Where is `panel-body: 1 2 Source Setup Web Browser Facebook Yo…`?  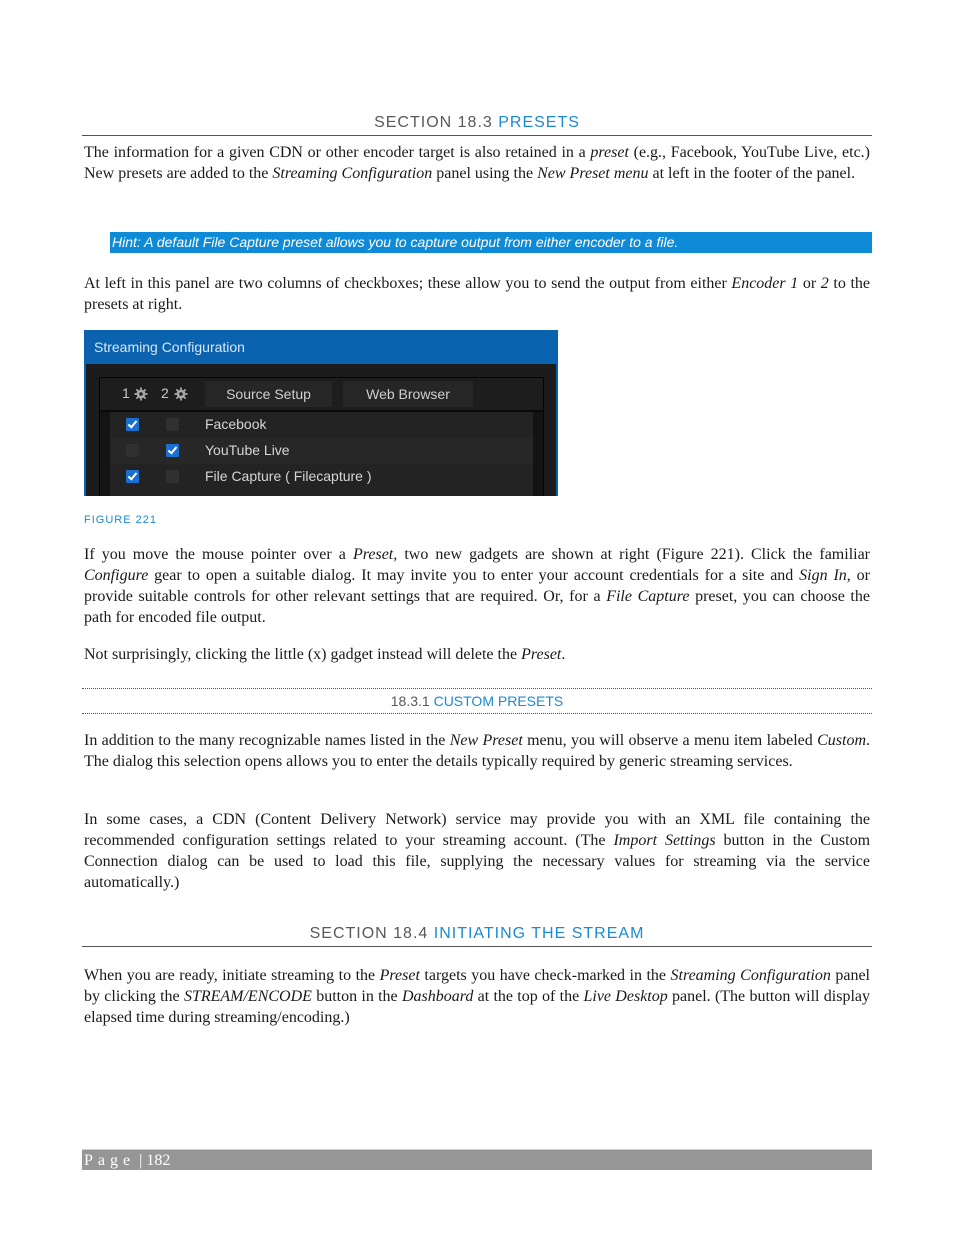
panel-body: 1 2 Source Setup Web Browser Facebook Yo… is located at coordinates (321, 430).